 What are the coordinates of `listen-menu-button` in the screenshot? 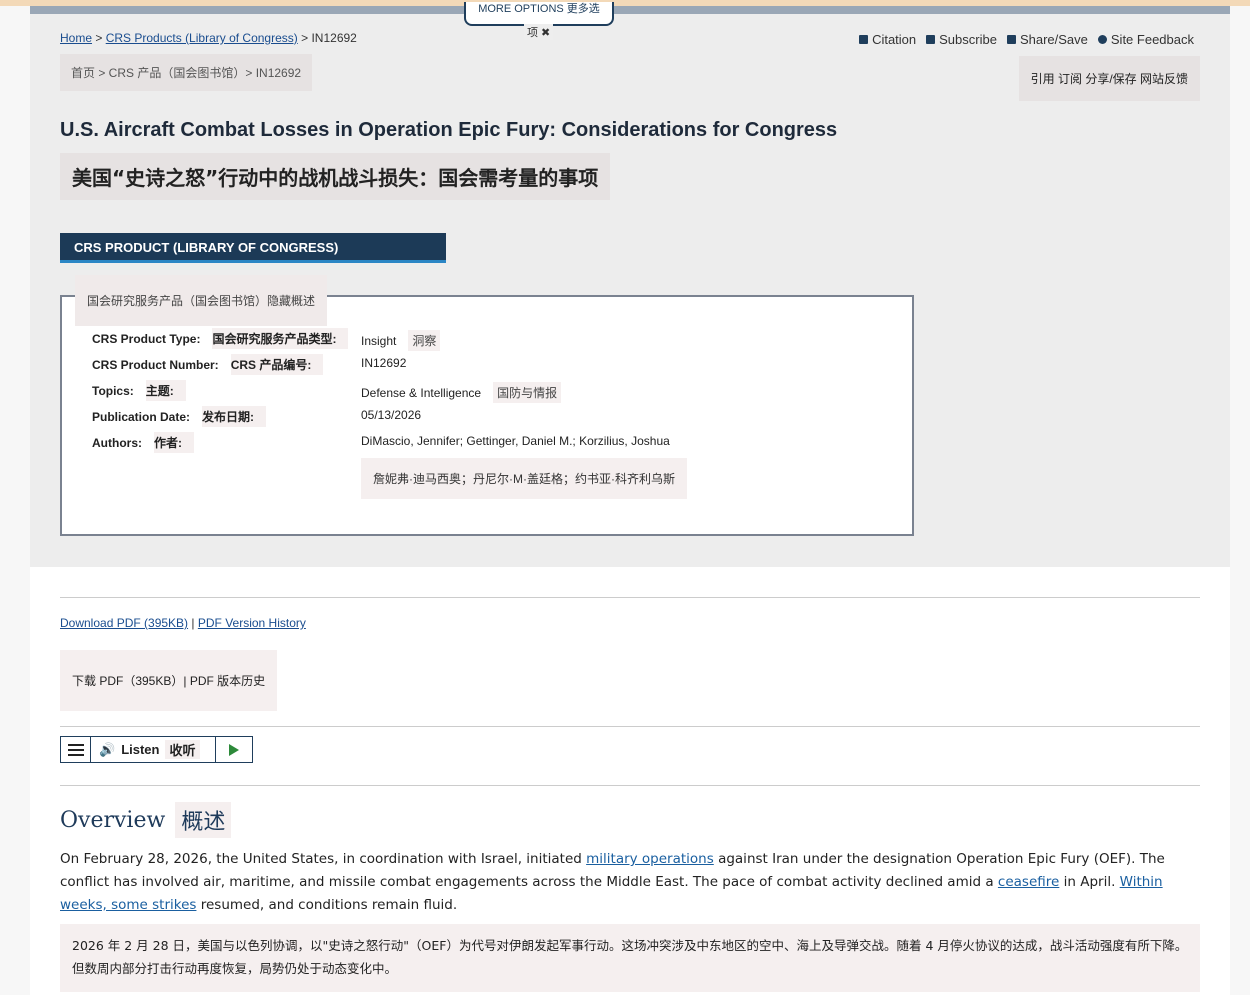 It's located at (76, 749).